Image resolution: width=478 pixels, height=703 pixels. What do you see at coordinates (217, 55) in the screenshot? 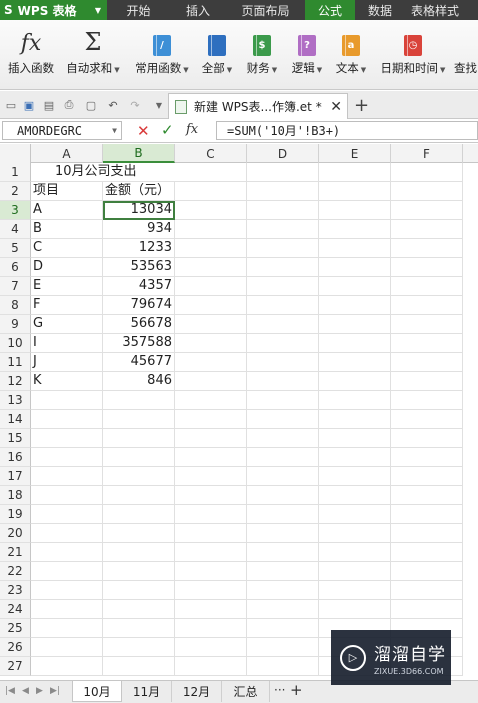
I see `all-functions-button: 全部 ▼` at bounding box center [217, 55].